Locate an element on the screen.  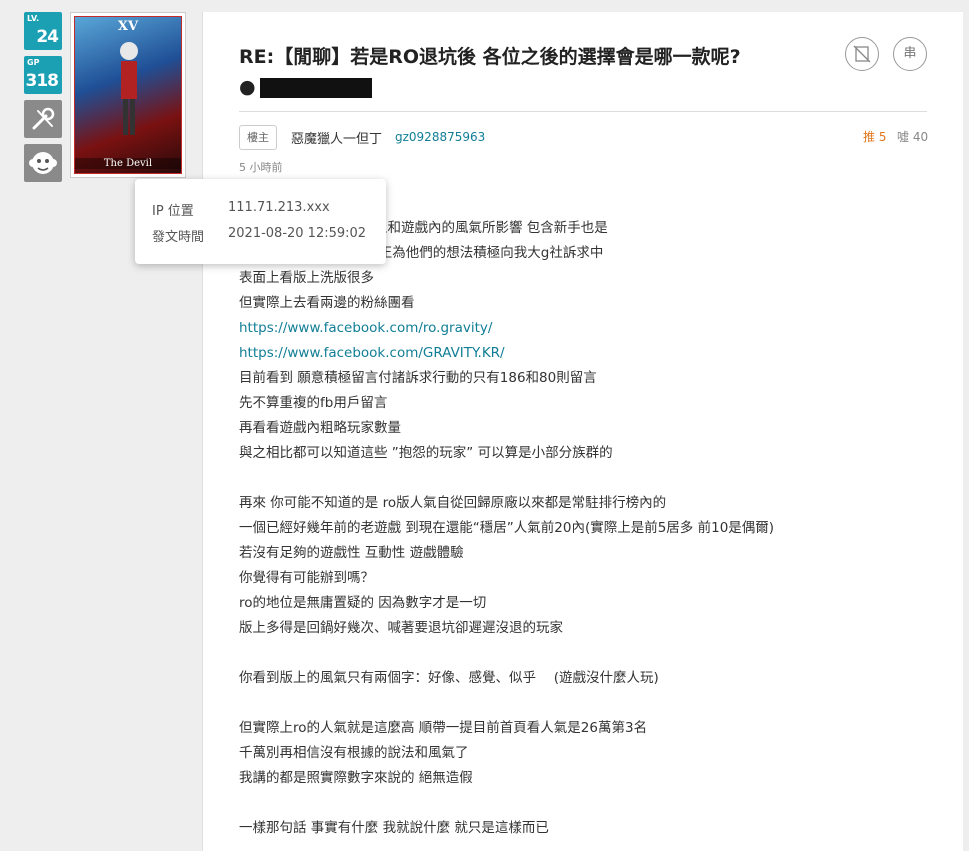
wrench-screwdriver-icon is located at coordinates (43, 119).